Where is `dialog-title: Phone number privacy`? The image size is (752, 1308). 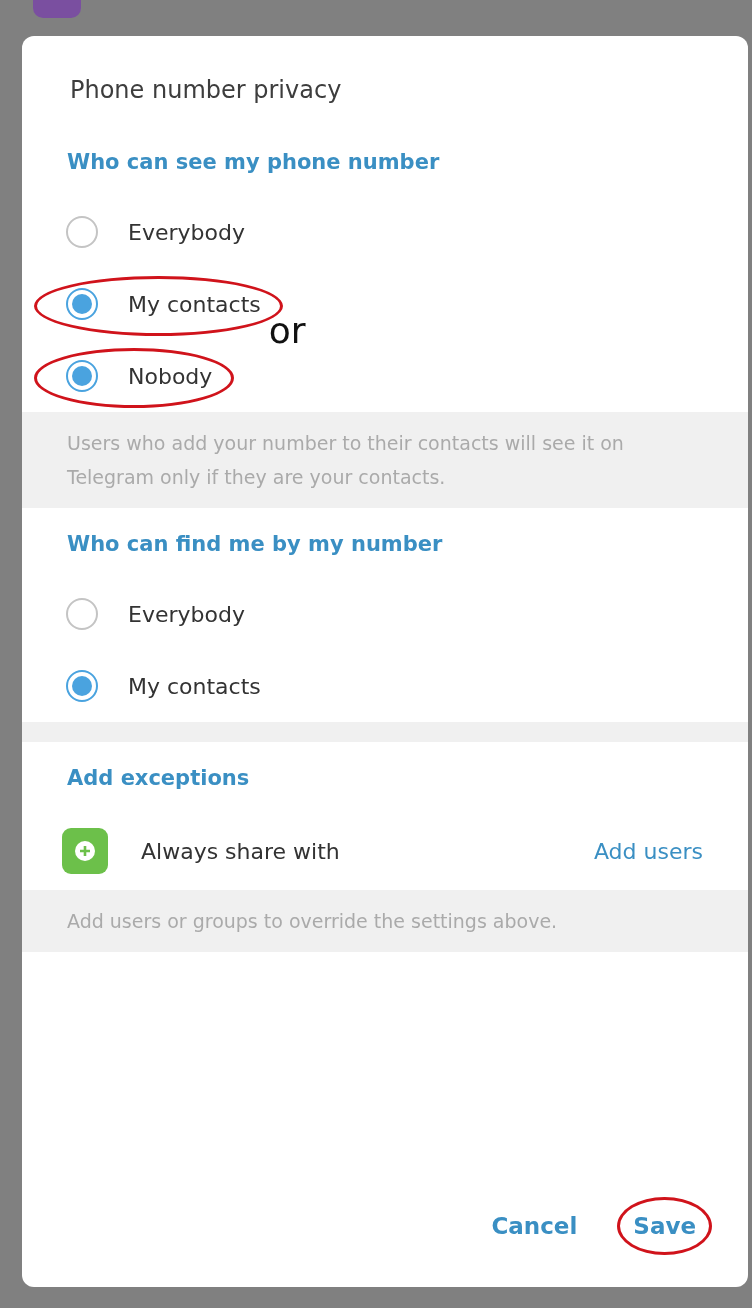 dialog-title: Phone number privacy is located at coordinates (206, 90).